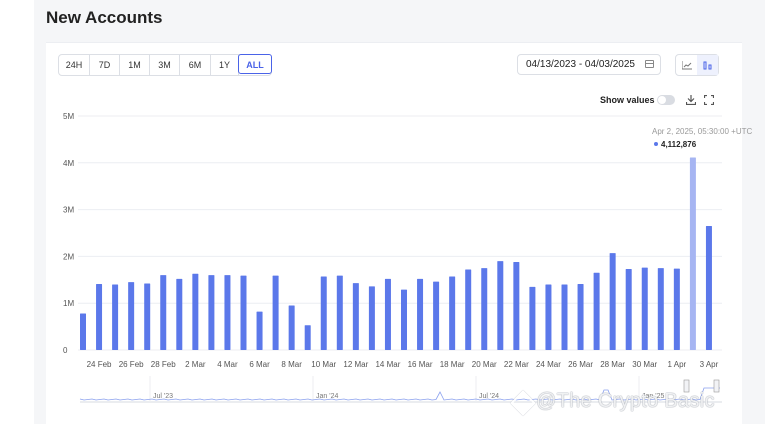 Image resolution: width=765 pixels, height=424 pixels. I want to click on y-tick-label: 1M, so click(68, 303).